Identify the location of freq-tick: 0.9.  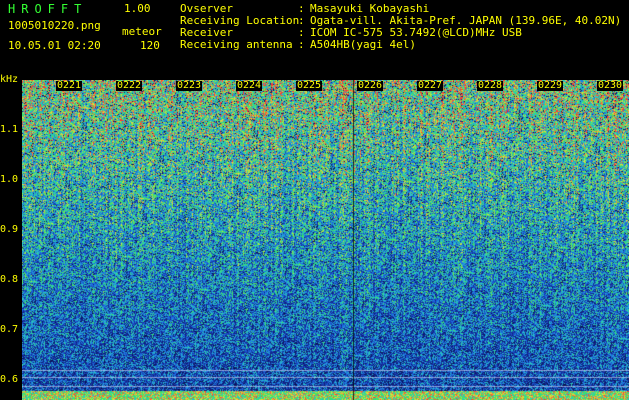
(9, 229).